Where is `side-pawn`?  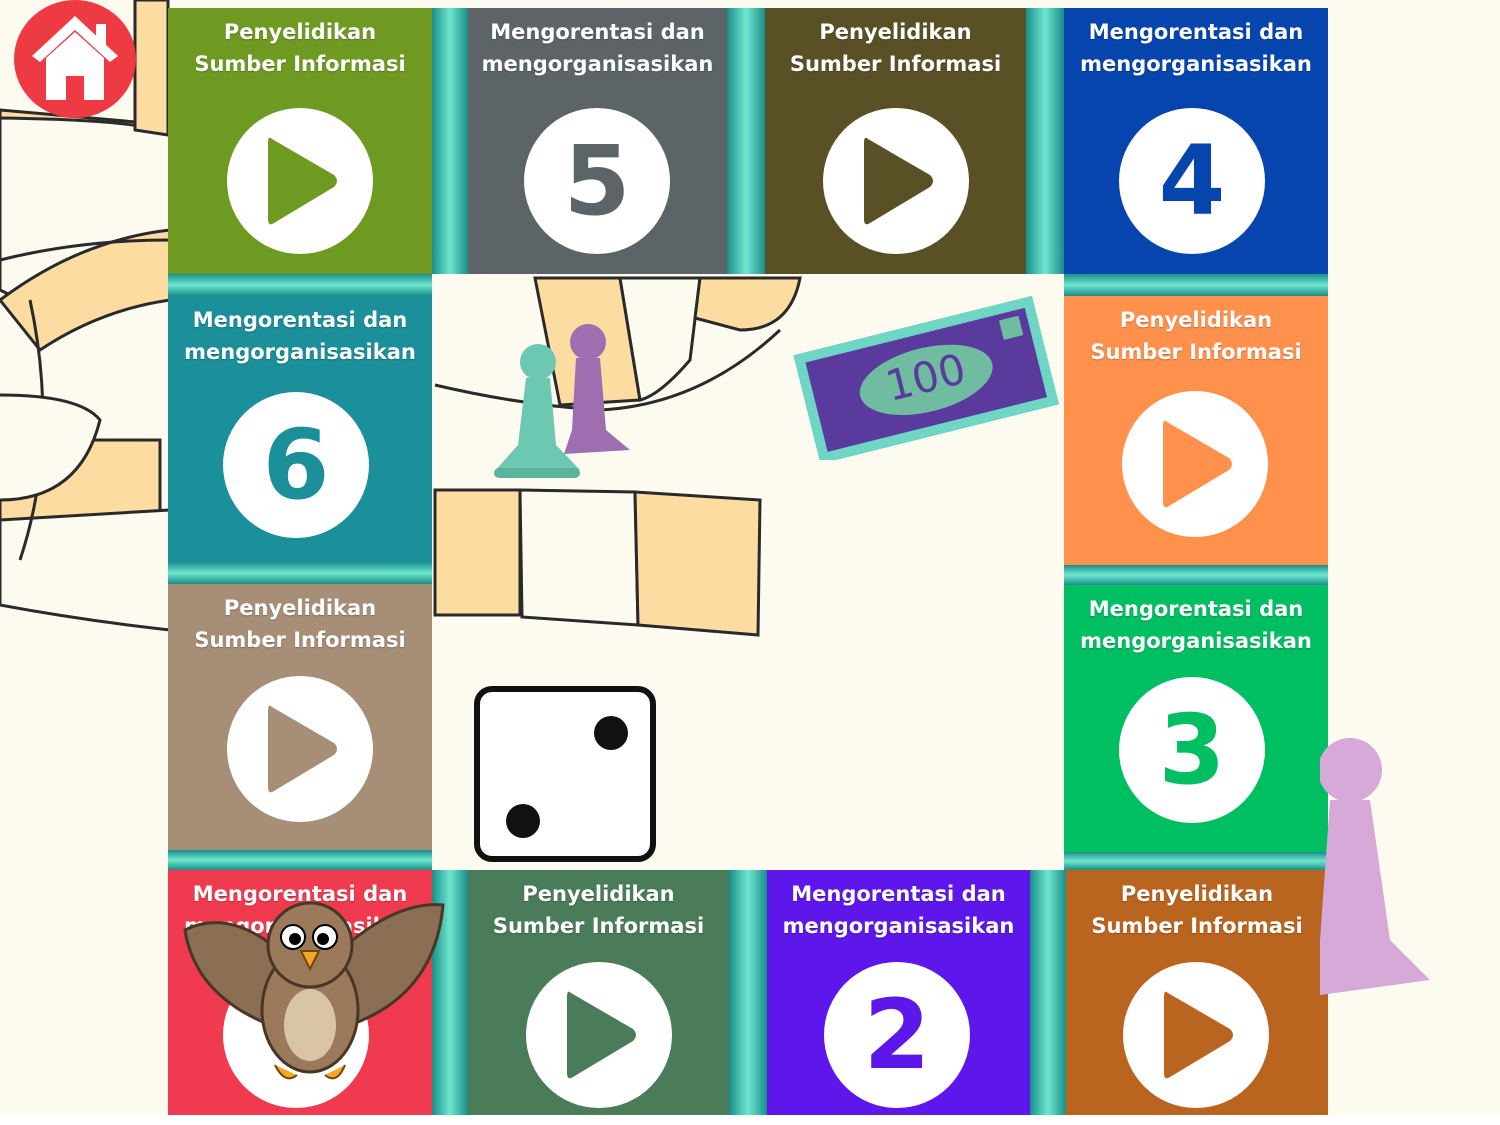 side-pawn is located at coordinates (1375, 866).